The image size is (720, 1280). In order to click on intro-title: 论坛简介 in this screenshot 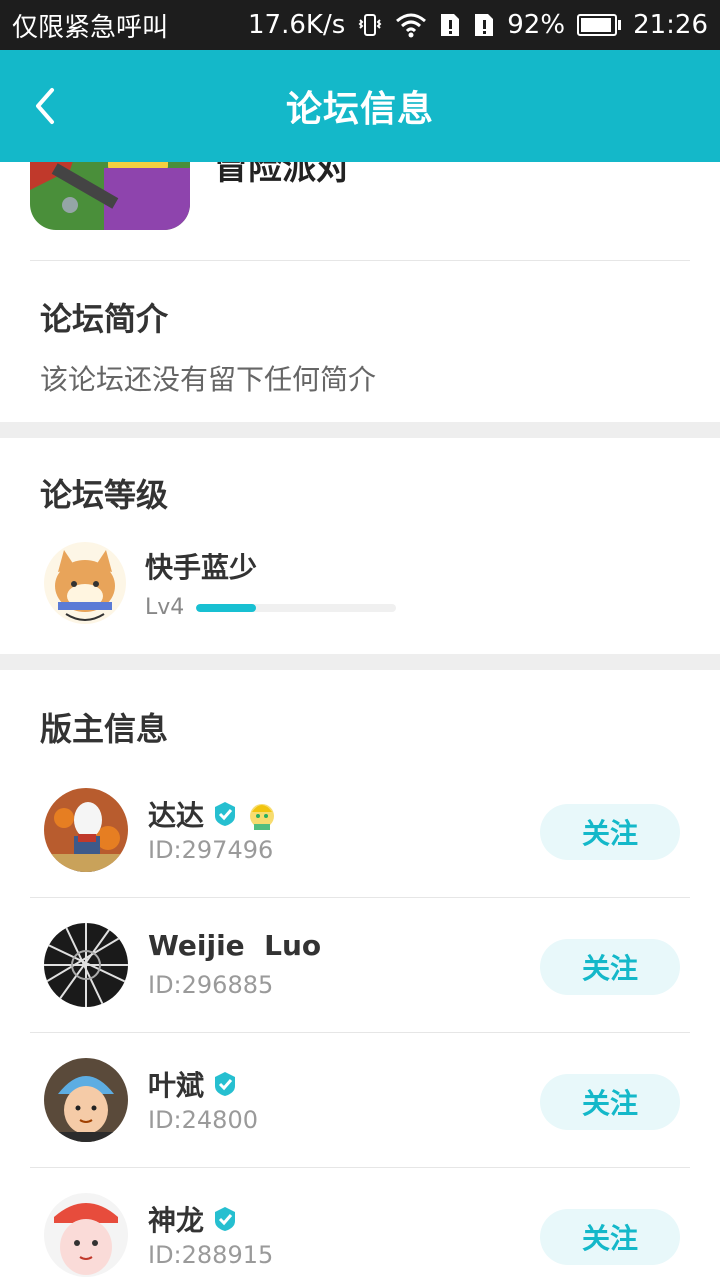, I will do `click(104, 319)`.